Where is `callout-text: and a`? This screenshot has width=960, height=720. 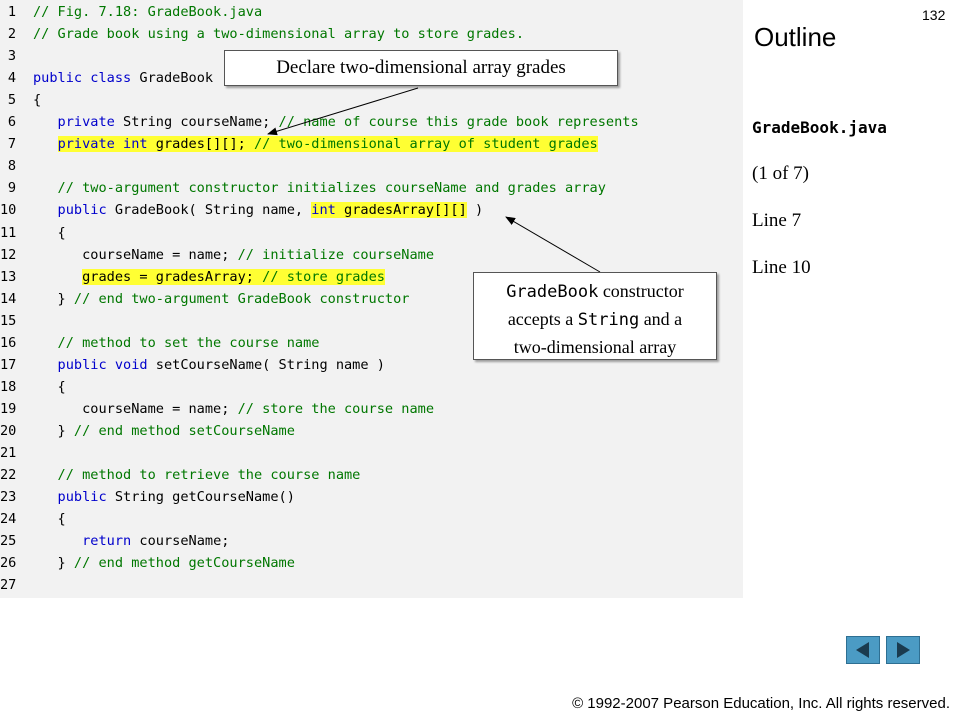
callout-text: and a is located at coordinates (661, 319).